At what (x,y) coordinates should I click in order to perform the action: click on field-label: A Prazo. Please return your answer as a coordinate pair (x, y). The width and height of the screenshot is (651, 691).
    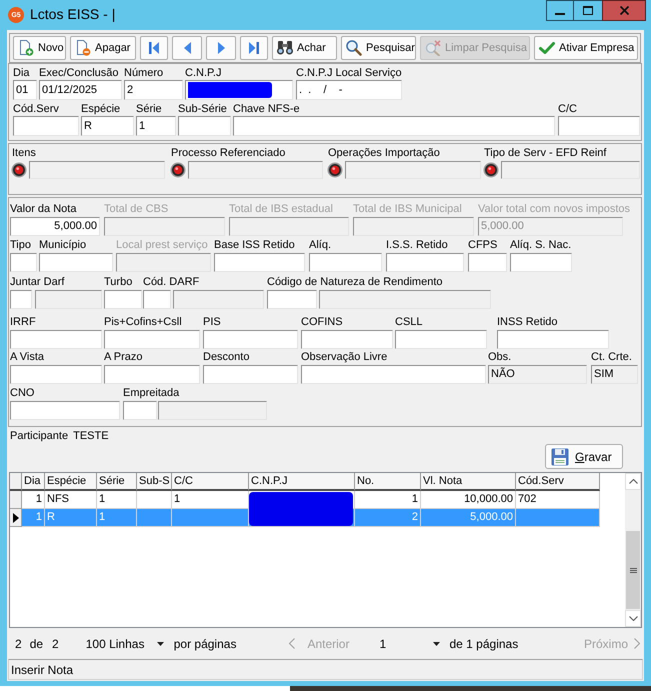
    Looking at the image, I should click on (123, 357).